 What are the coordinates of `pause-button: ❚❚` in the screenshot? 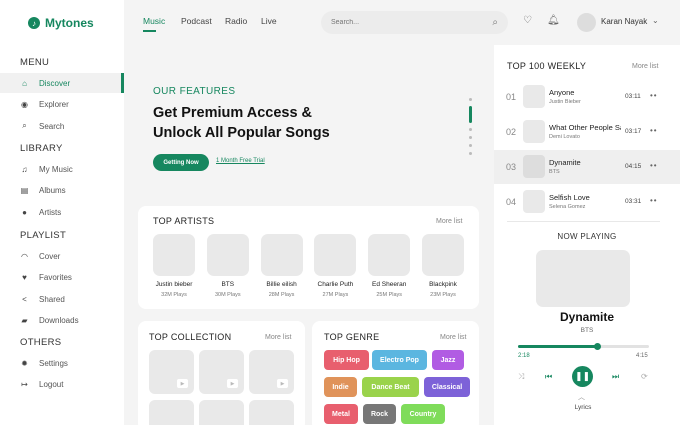 It's located at (582, 376).